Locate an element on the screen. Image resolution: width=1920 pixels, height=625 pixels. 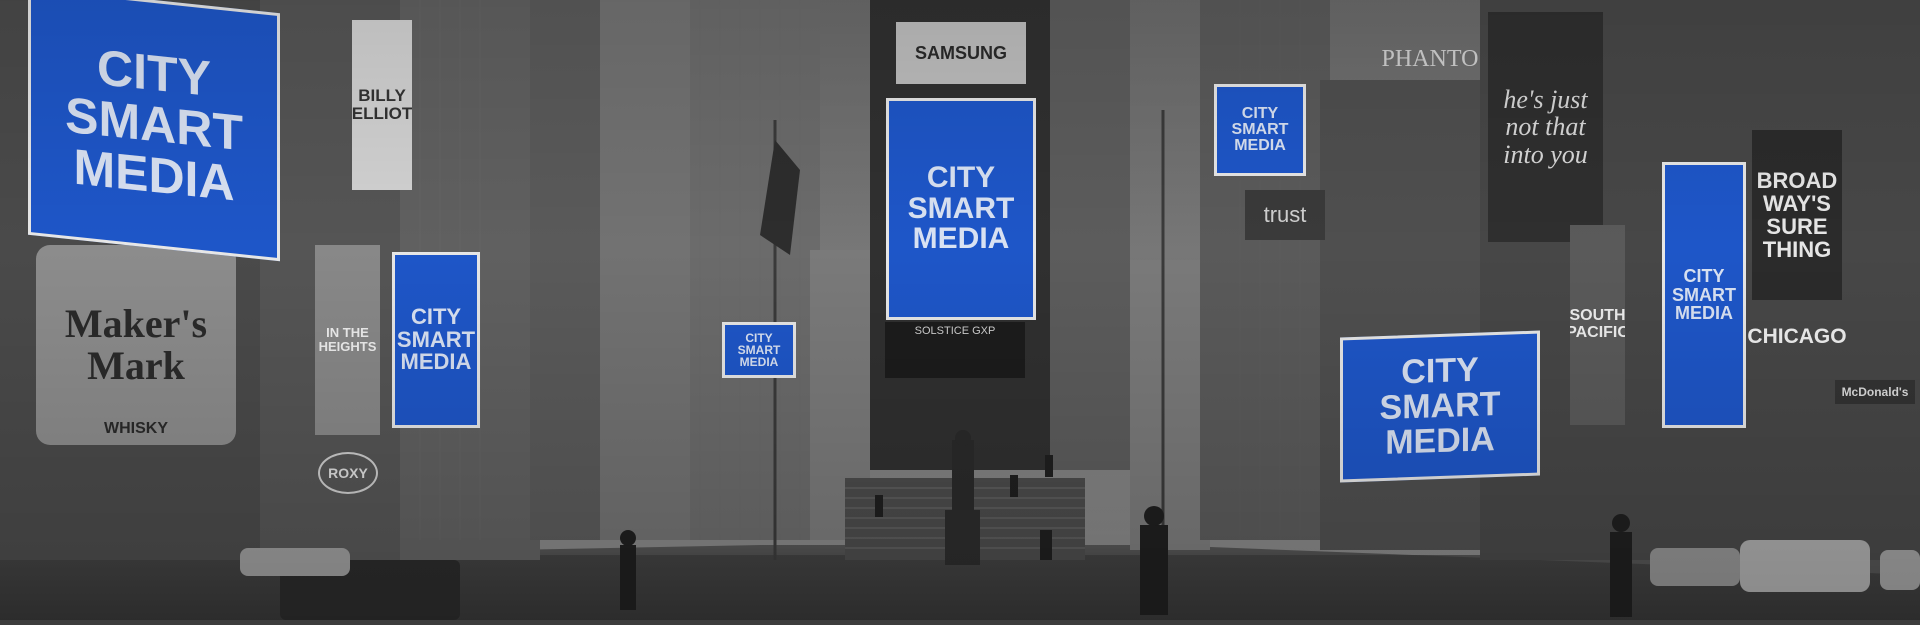
billboard-large-left: CITY SMART MEDIA is located at coordinates (154, 131).